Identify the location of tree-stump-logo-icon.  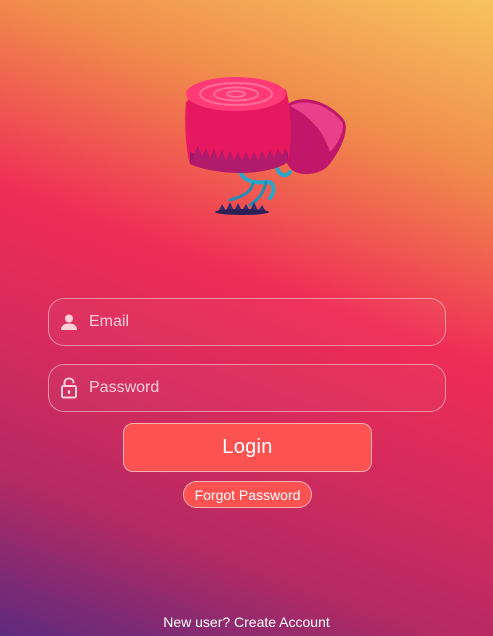
(265, 146).